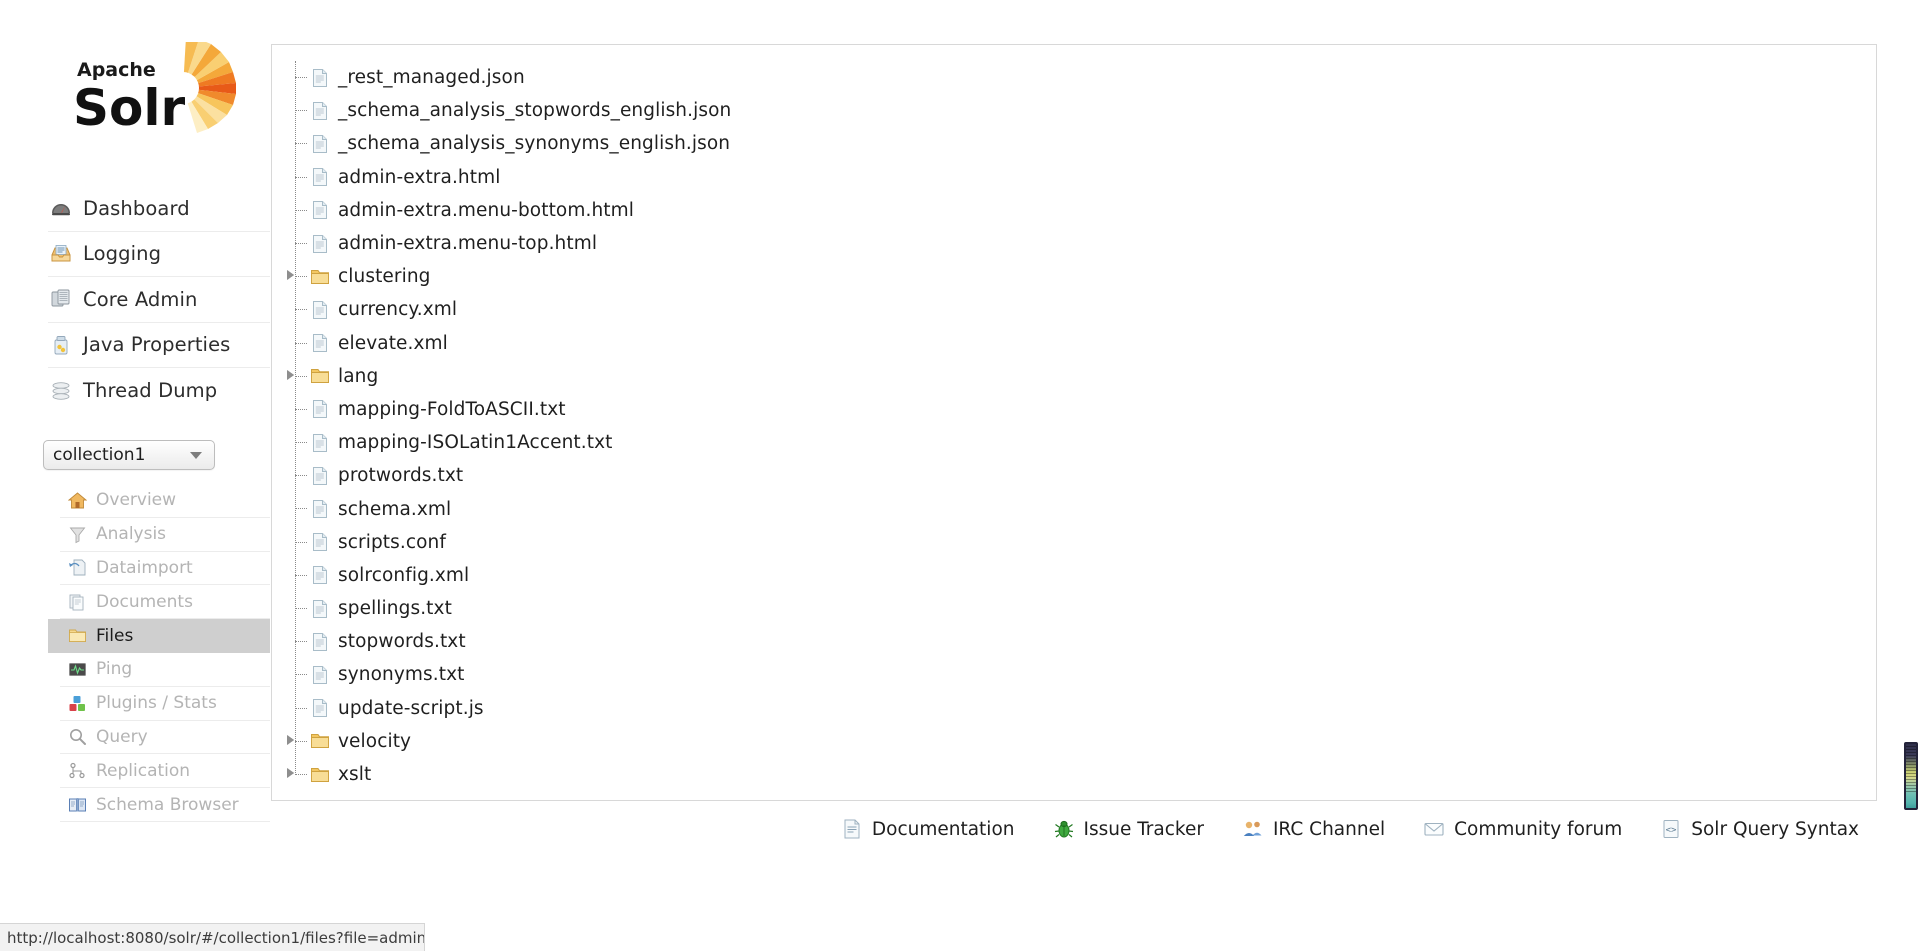 Image resolution: width=1920 pixels, height=951 pixels. What do you see at coordinates (131, 534) in the screenshot?
I see `sidebar-item-label: Analysis` at bounding box center [131, 534].